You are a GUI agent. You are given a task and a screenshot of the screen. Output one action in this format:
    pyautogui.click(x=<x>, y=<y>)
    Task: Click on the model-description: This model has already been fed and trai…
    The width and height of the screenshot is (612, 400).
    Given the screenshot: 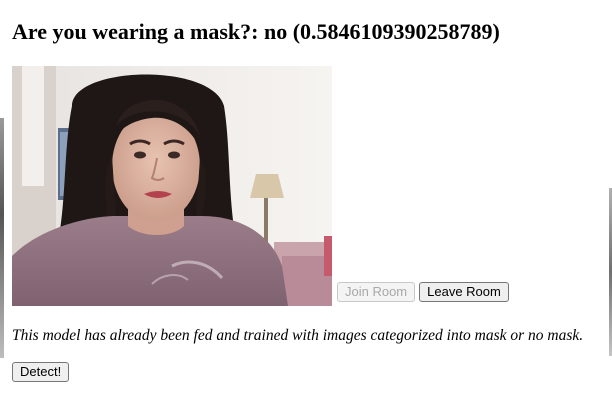 What is the action you would take?
    pyautogui.click(x=298, y=335)
    